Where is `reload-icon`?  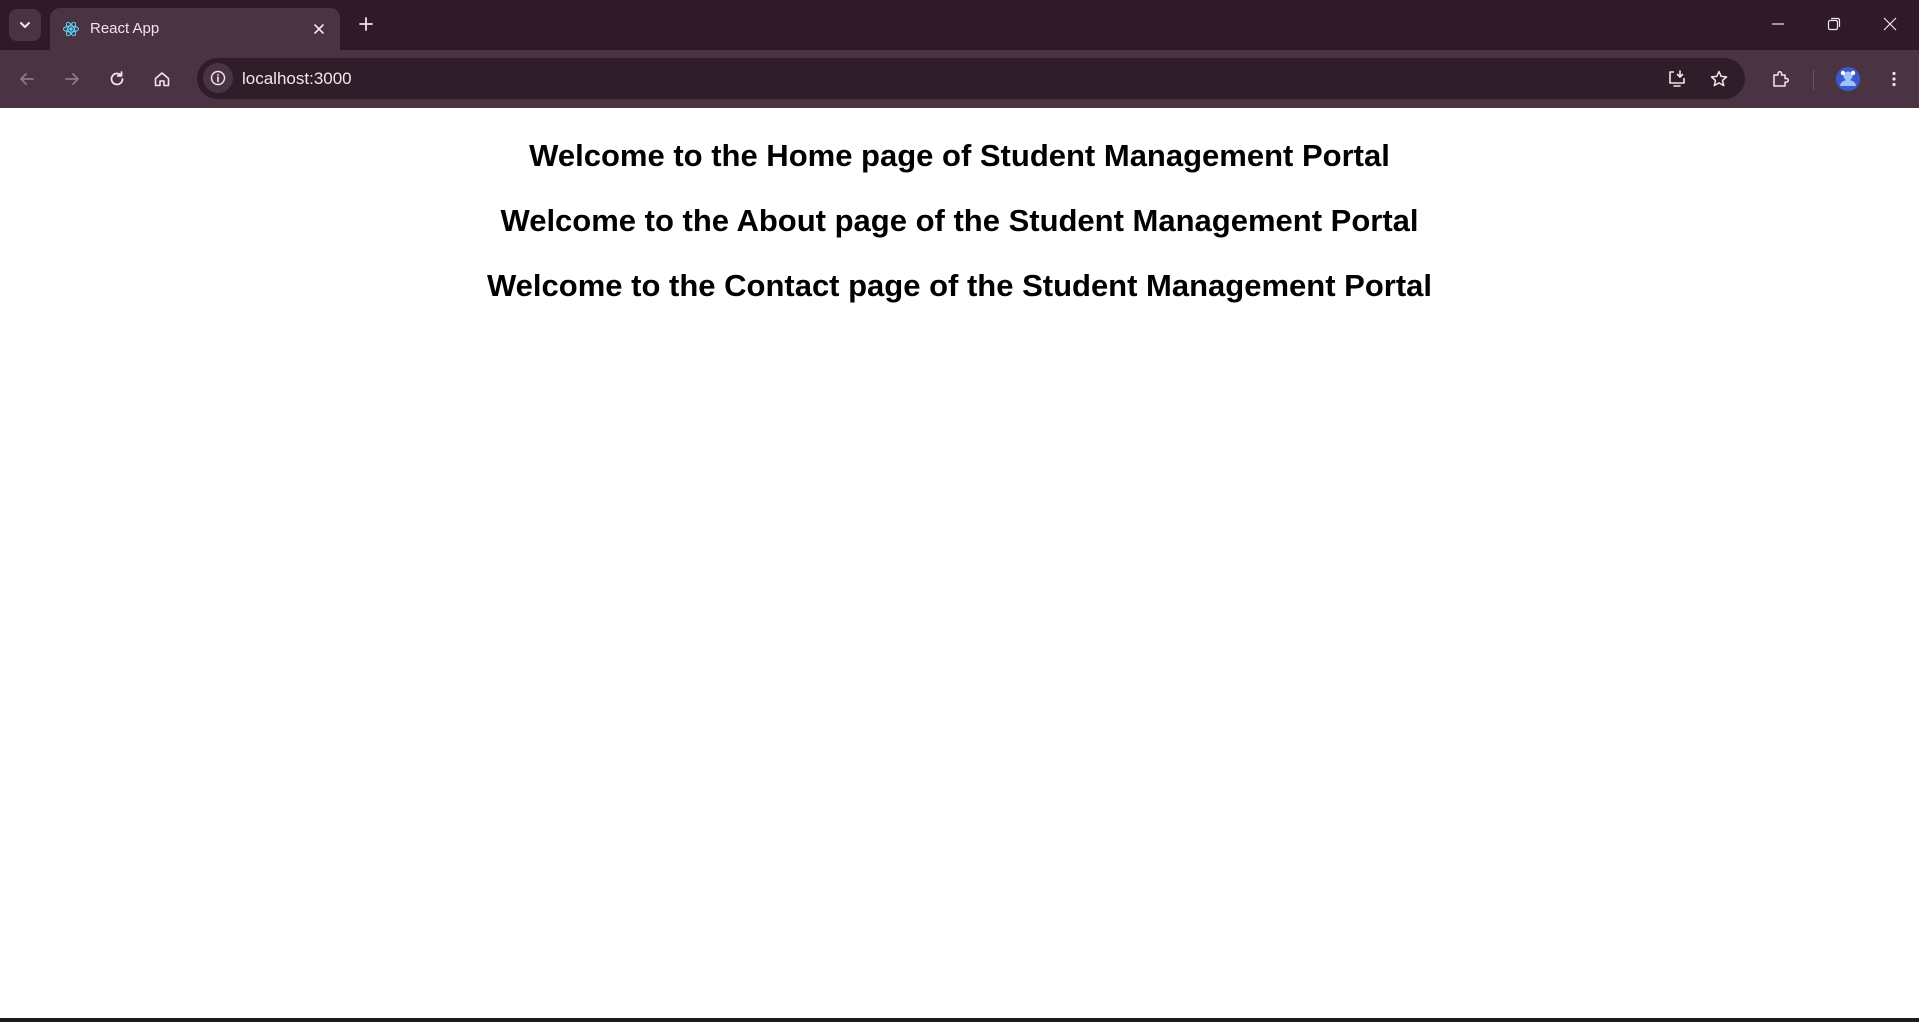 reload-icon is located at coordinates (117, 78).